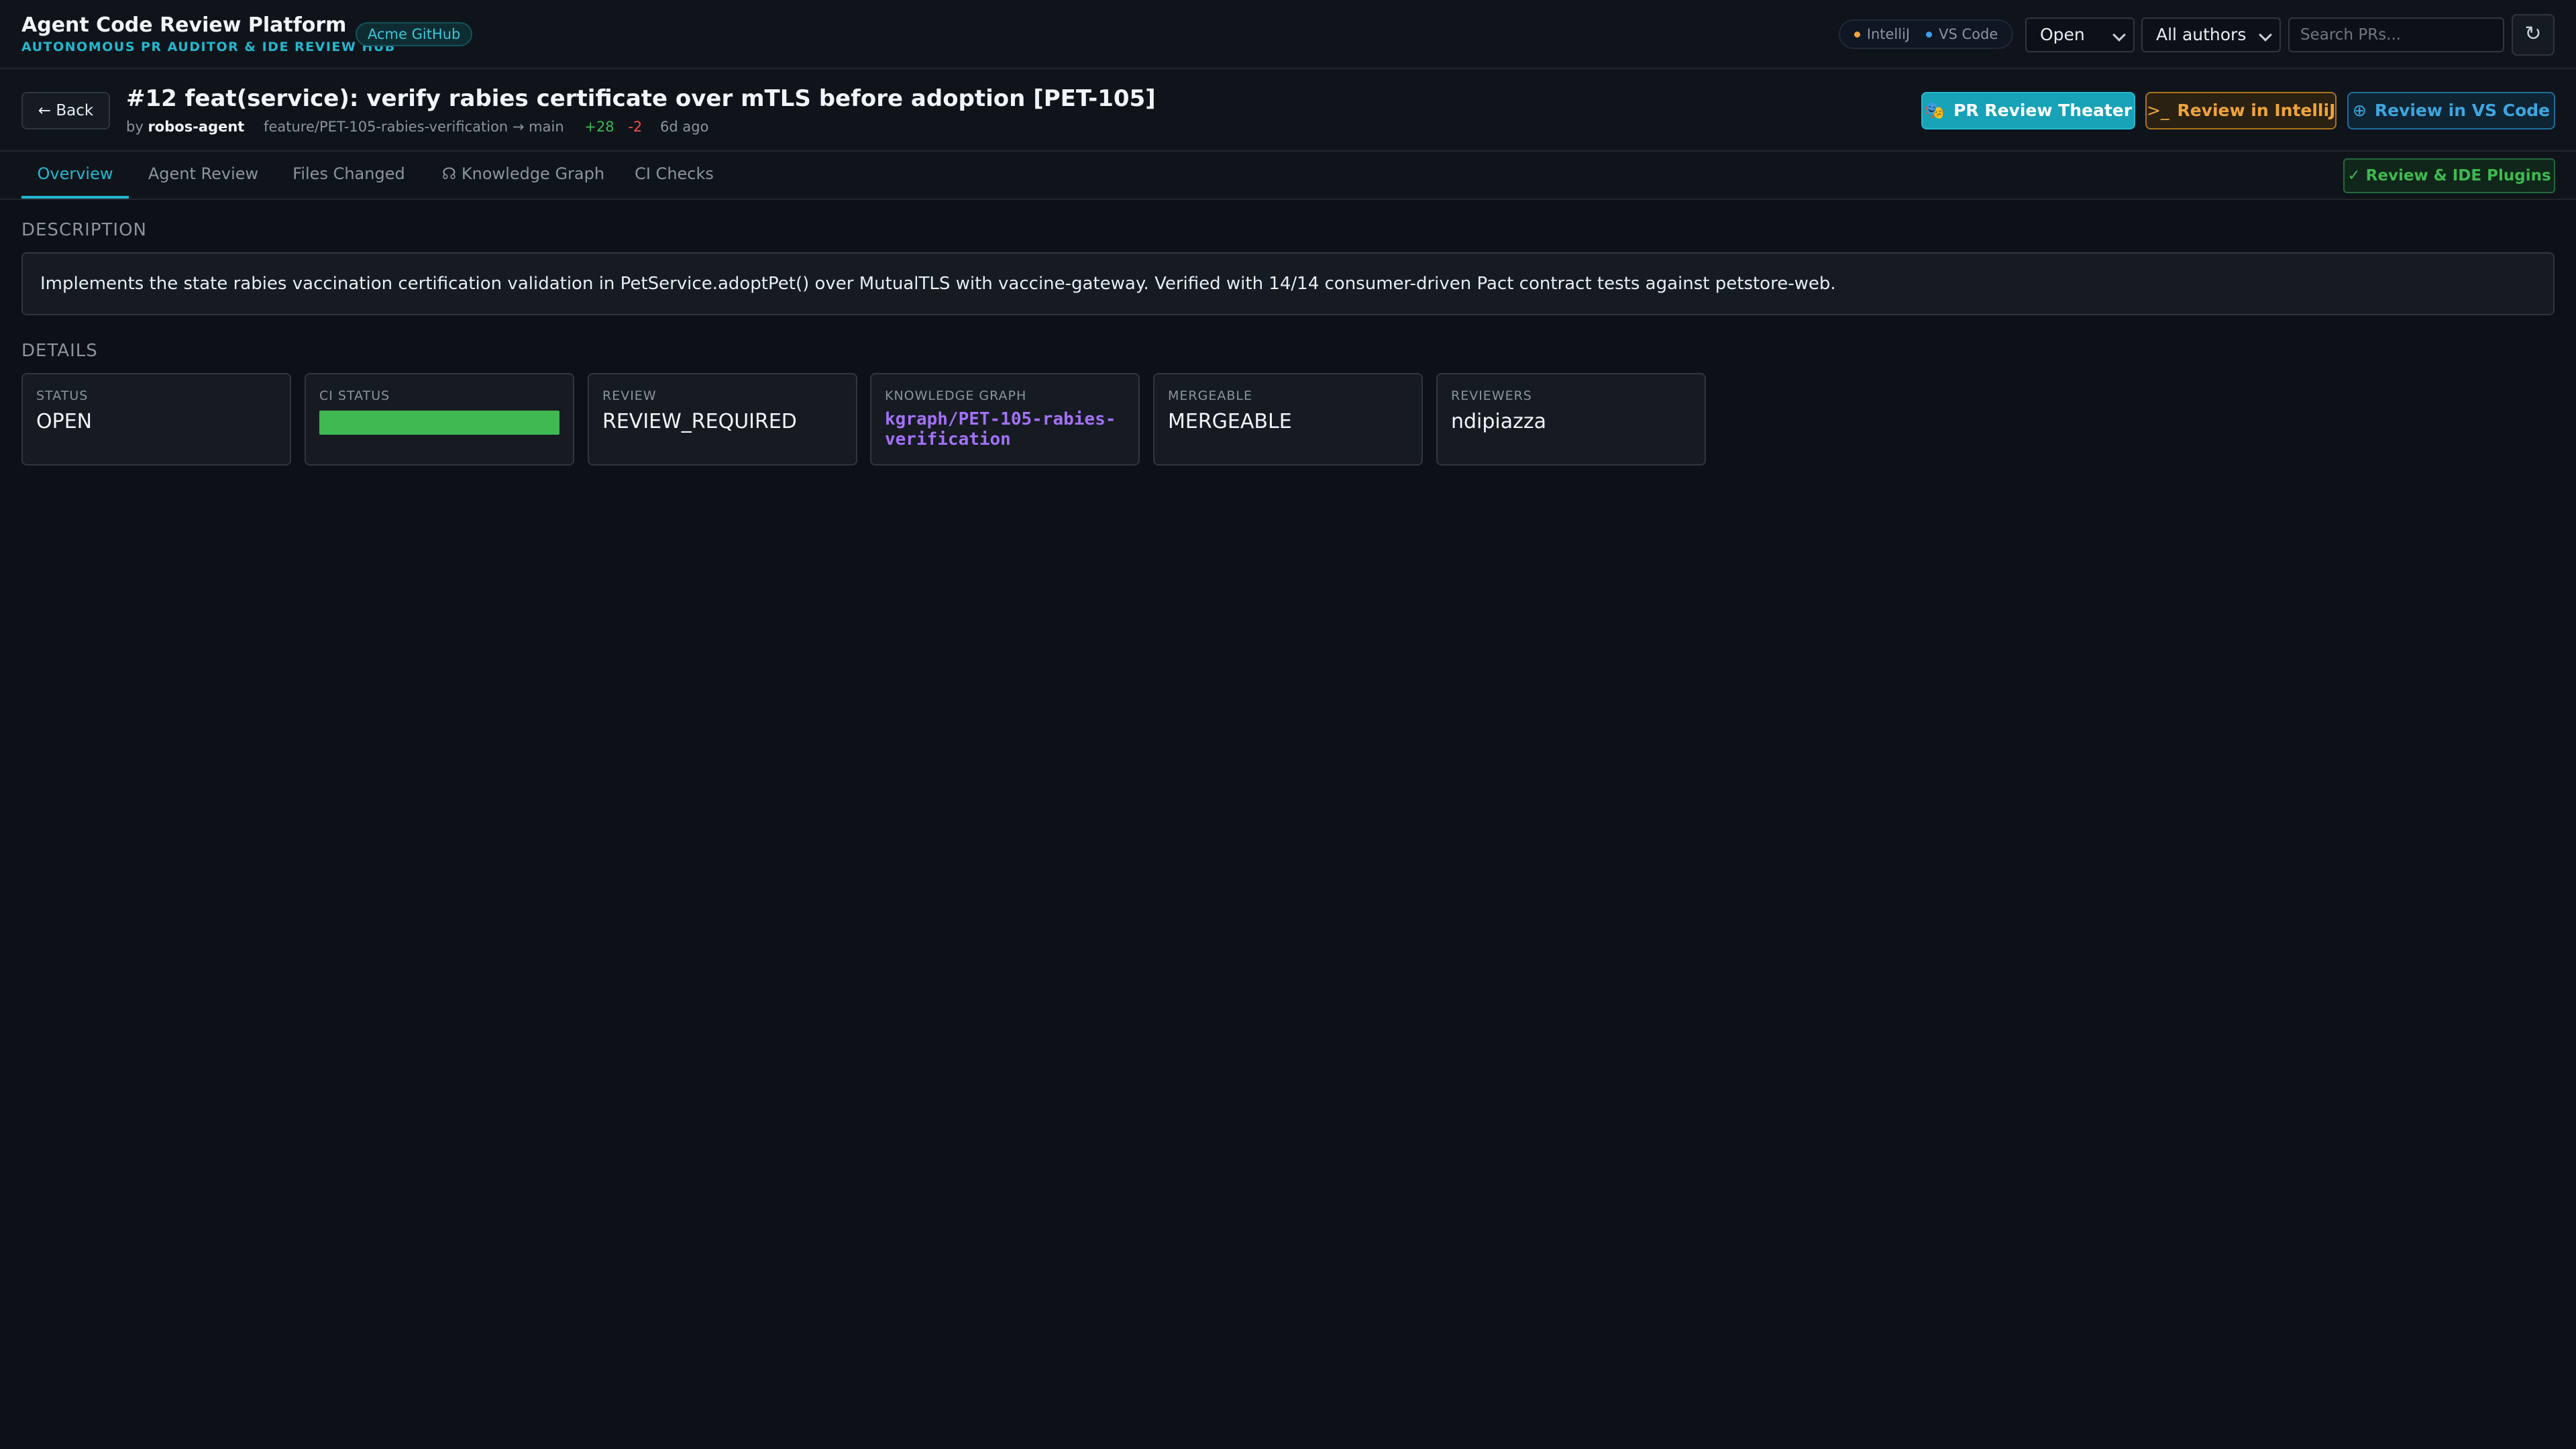  Describe the element at coordinates (65, 110) in the screenshot. I see `back-button: ← Back` at that location.